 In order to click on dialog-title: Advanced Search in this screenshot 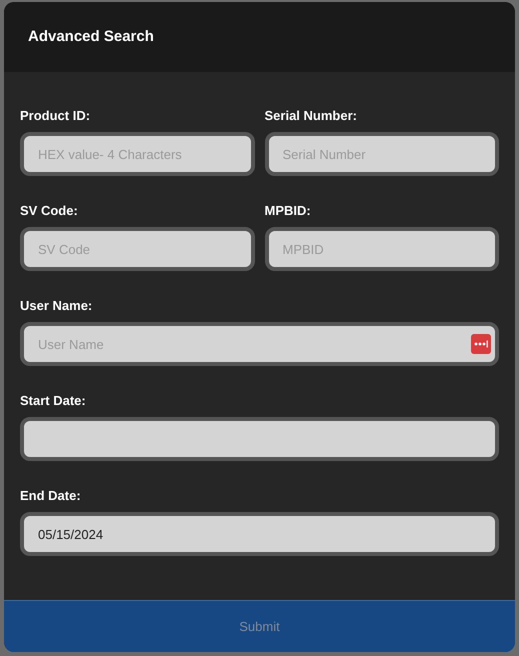, I will do `click(91, 36)`.